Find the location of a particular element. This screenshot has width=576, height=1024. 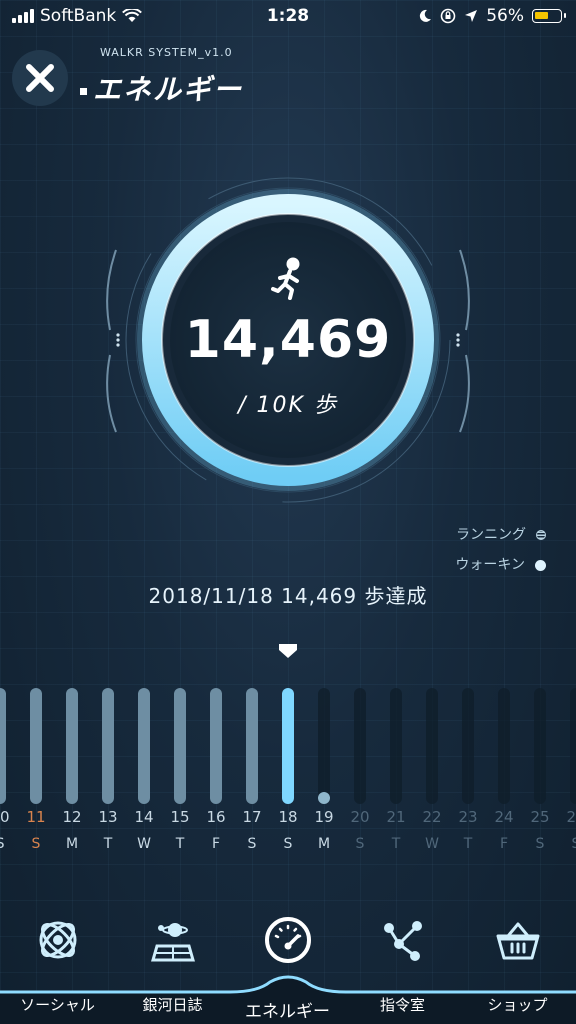

weekday-label-21: T is located at coordinates (396, 844).